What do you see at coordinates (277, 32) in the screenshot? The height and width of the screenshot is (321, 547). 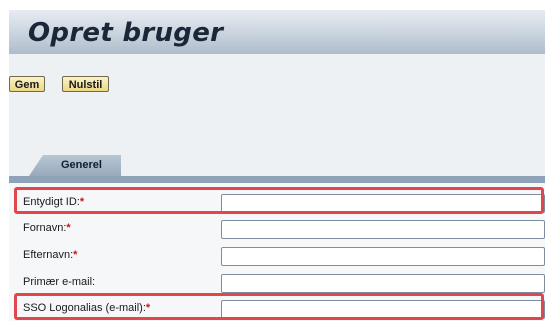 I see `page-header: Opret bruger` at bounding box center [277, 32].